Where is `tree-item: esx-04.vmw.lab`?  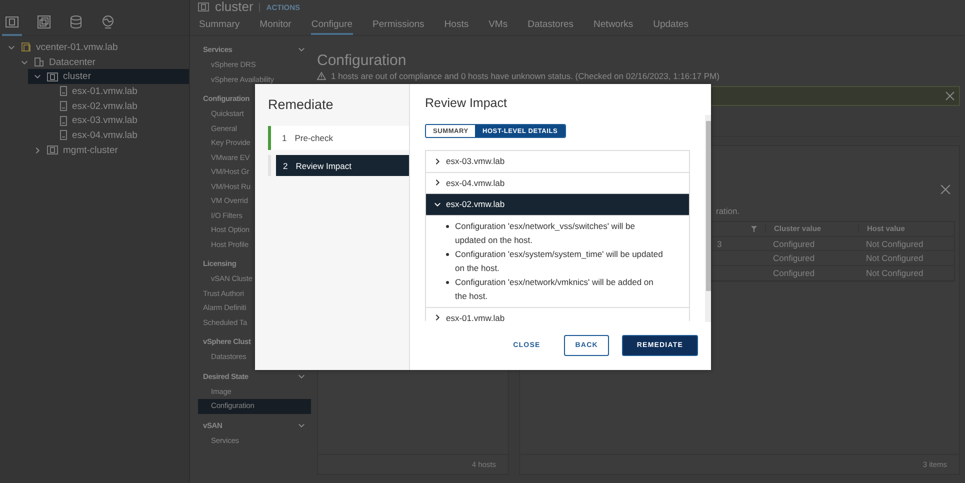
tree-item: esx-04.vmw.lab is located at coordinates (115, 135).